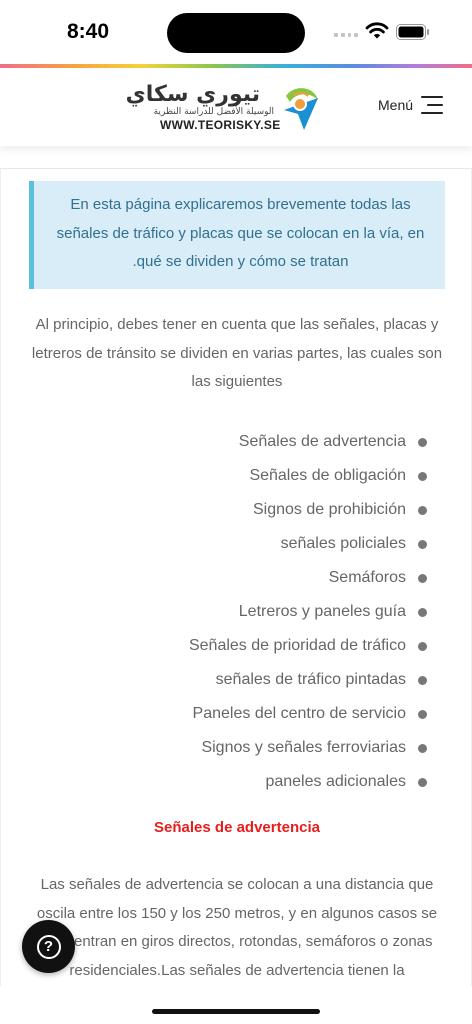 The height and width of the screenshot is (1024, 472). What do you see at coordinates (308, 510) in the screenshot?
I see `list-item: Signos de prohibición` at bounding box center [308, 510].